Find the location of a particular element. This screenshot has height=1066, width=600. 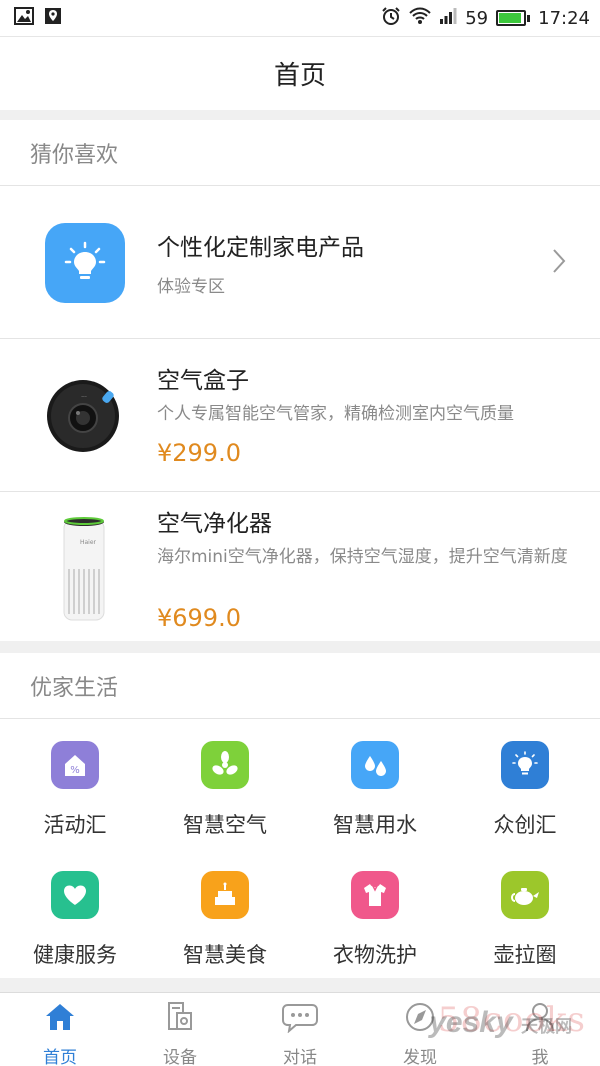

tab-devices: 设备 is located at coordinates (180, 1029).